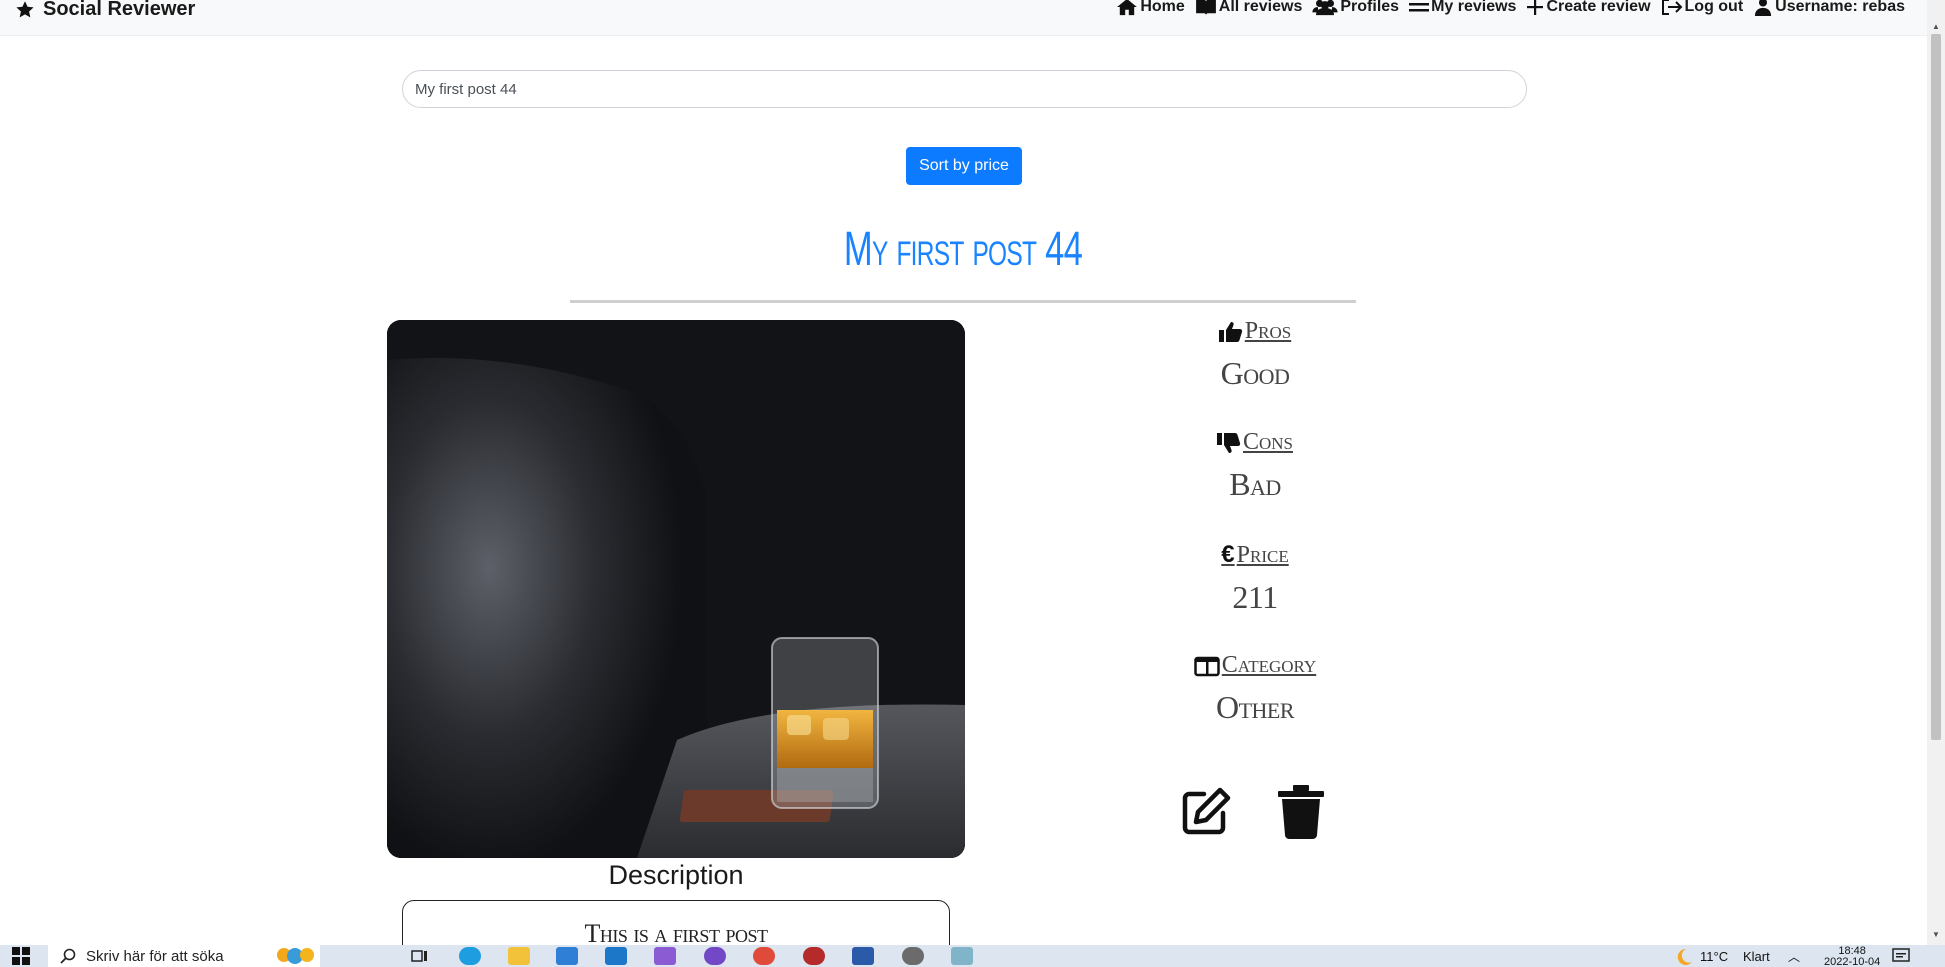 The height and width of the screenshot is (967, 1945). What do you see at coordinates (155, 956) in the screenshot?
I see `taskbar-search-placeholder: Skriv här för att söka` at bounding box center [155, 956].